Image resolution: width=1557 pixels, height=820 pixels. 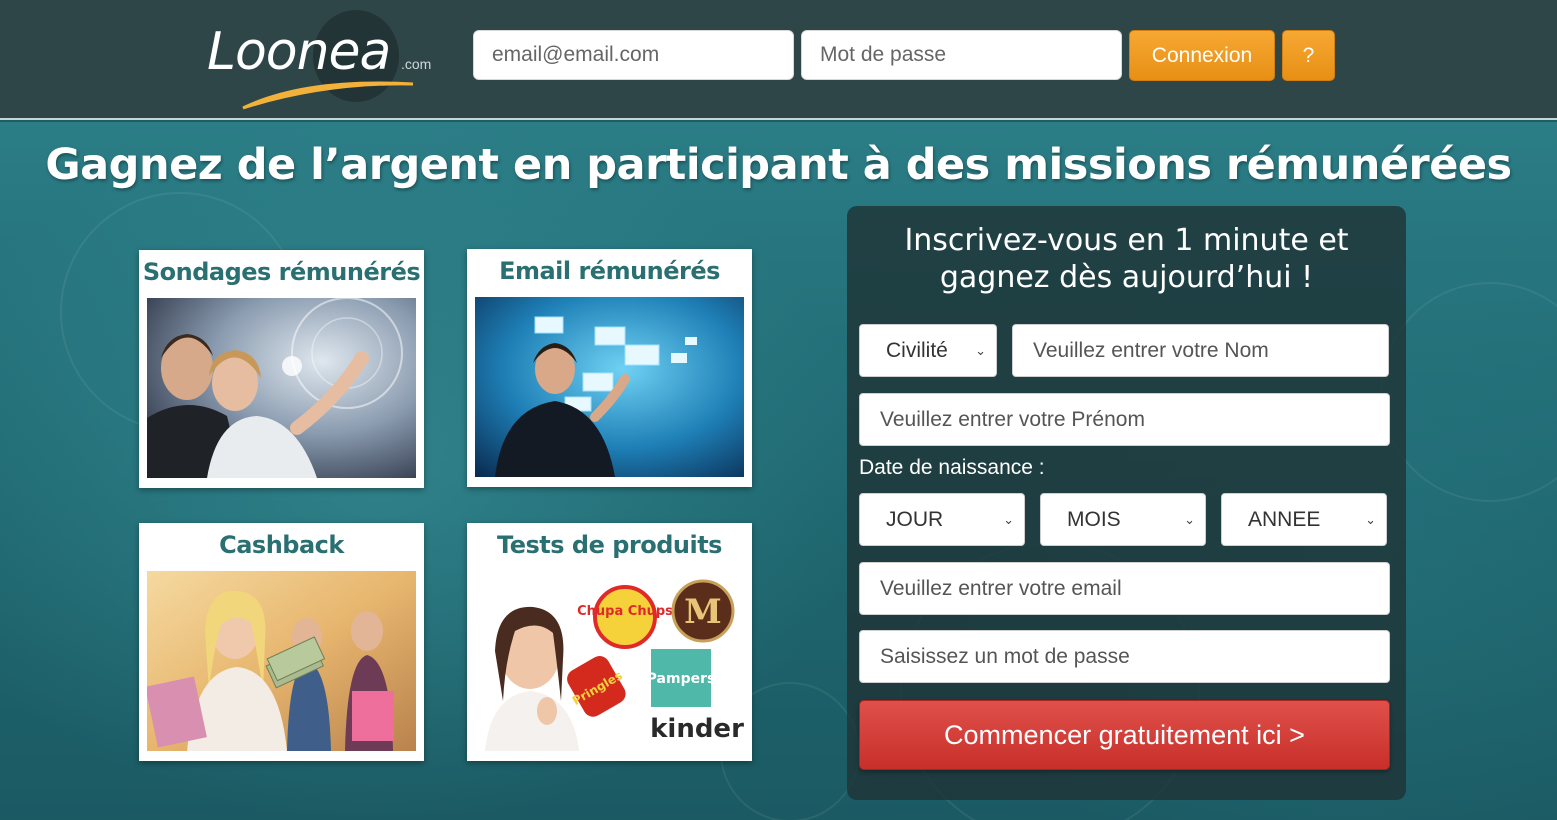 What do you see at coordinates (697, 729) in the screenshot?
I see `kinder-logo: kinder` at bounding box center [697, 729].